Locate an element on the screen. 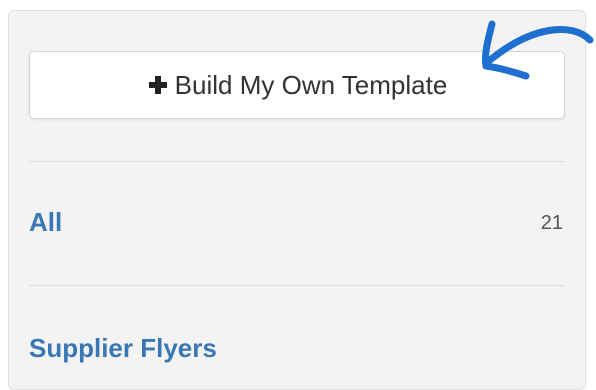 This screenshot has height=390, width=596. category-supplier-flyers-link: Supplier Flyers is located at coordinates (123, 348).